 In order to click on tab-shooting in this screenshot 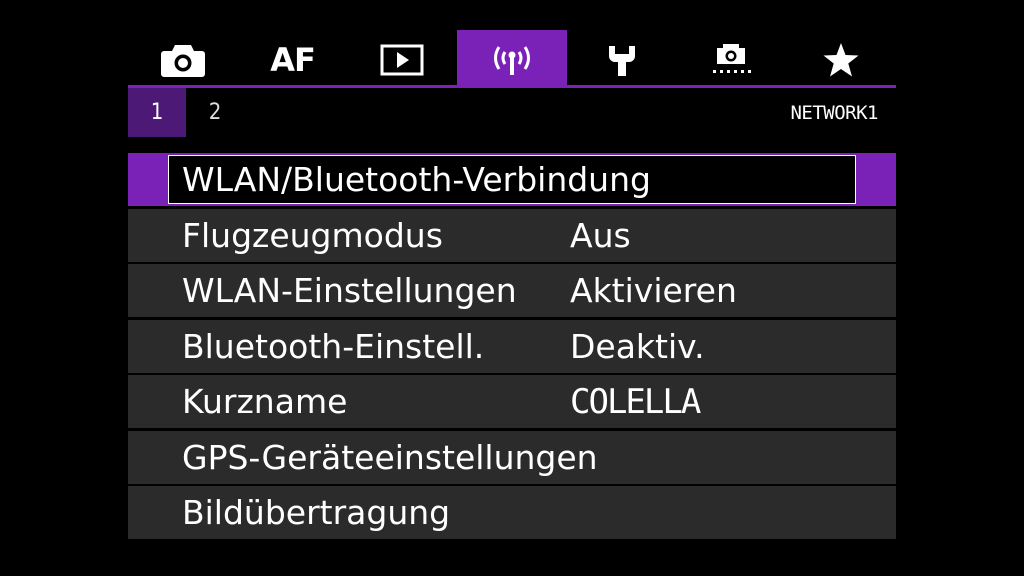, I will do `click(183, 57)`.